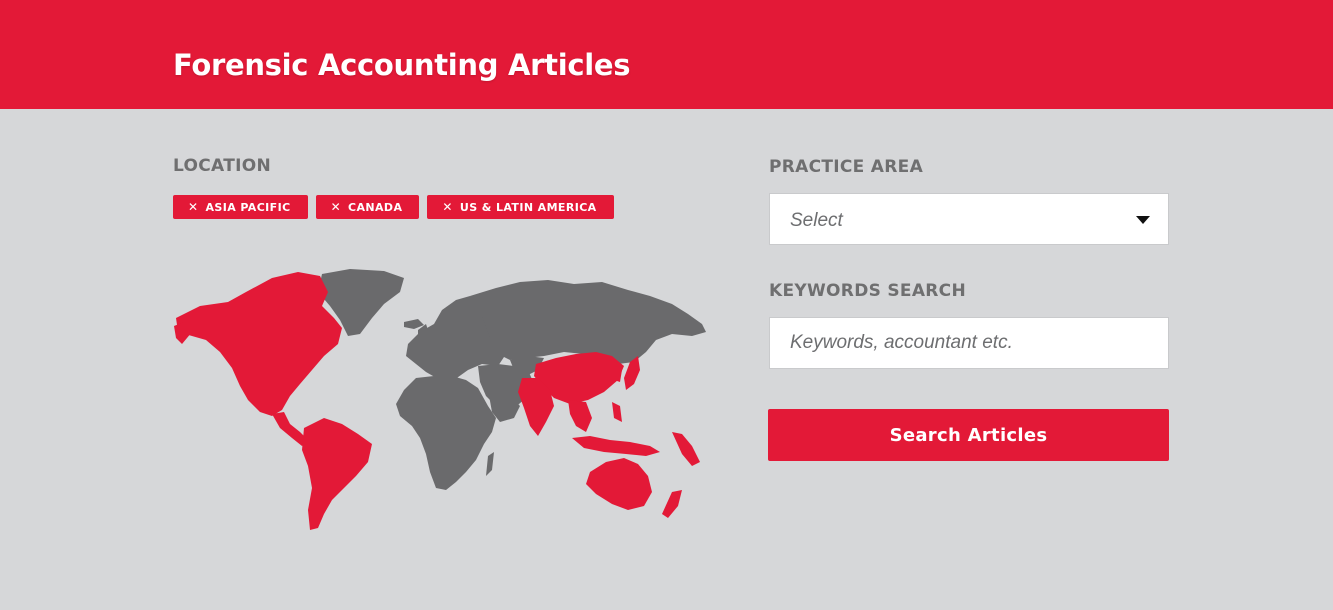  I want to click on map-region-new-zealand, so click(672, 504).